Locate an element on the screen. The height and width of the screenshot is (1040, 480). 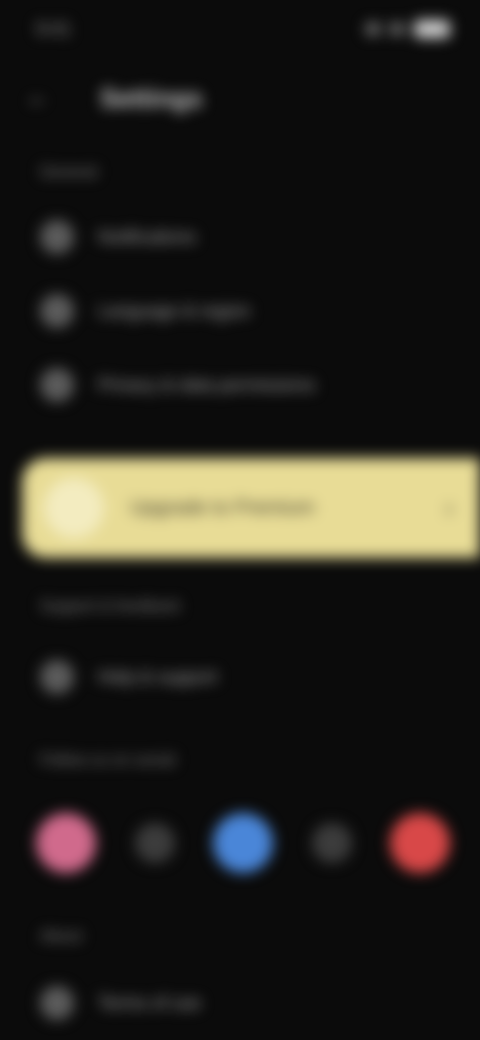
section-label-support: Support & feedback is located at coordinates (110, 606).